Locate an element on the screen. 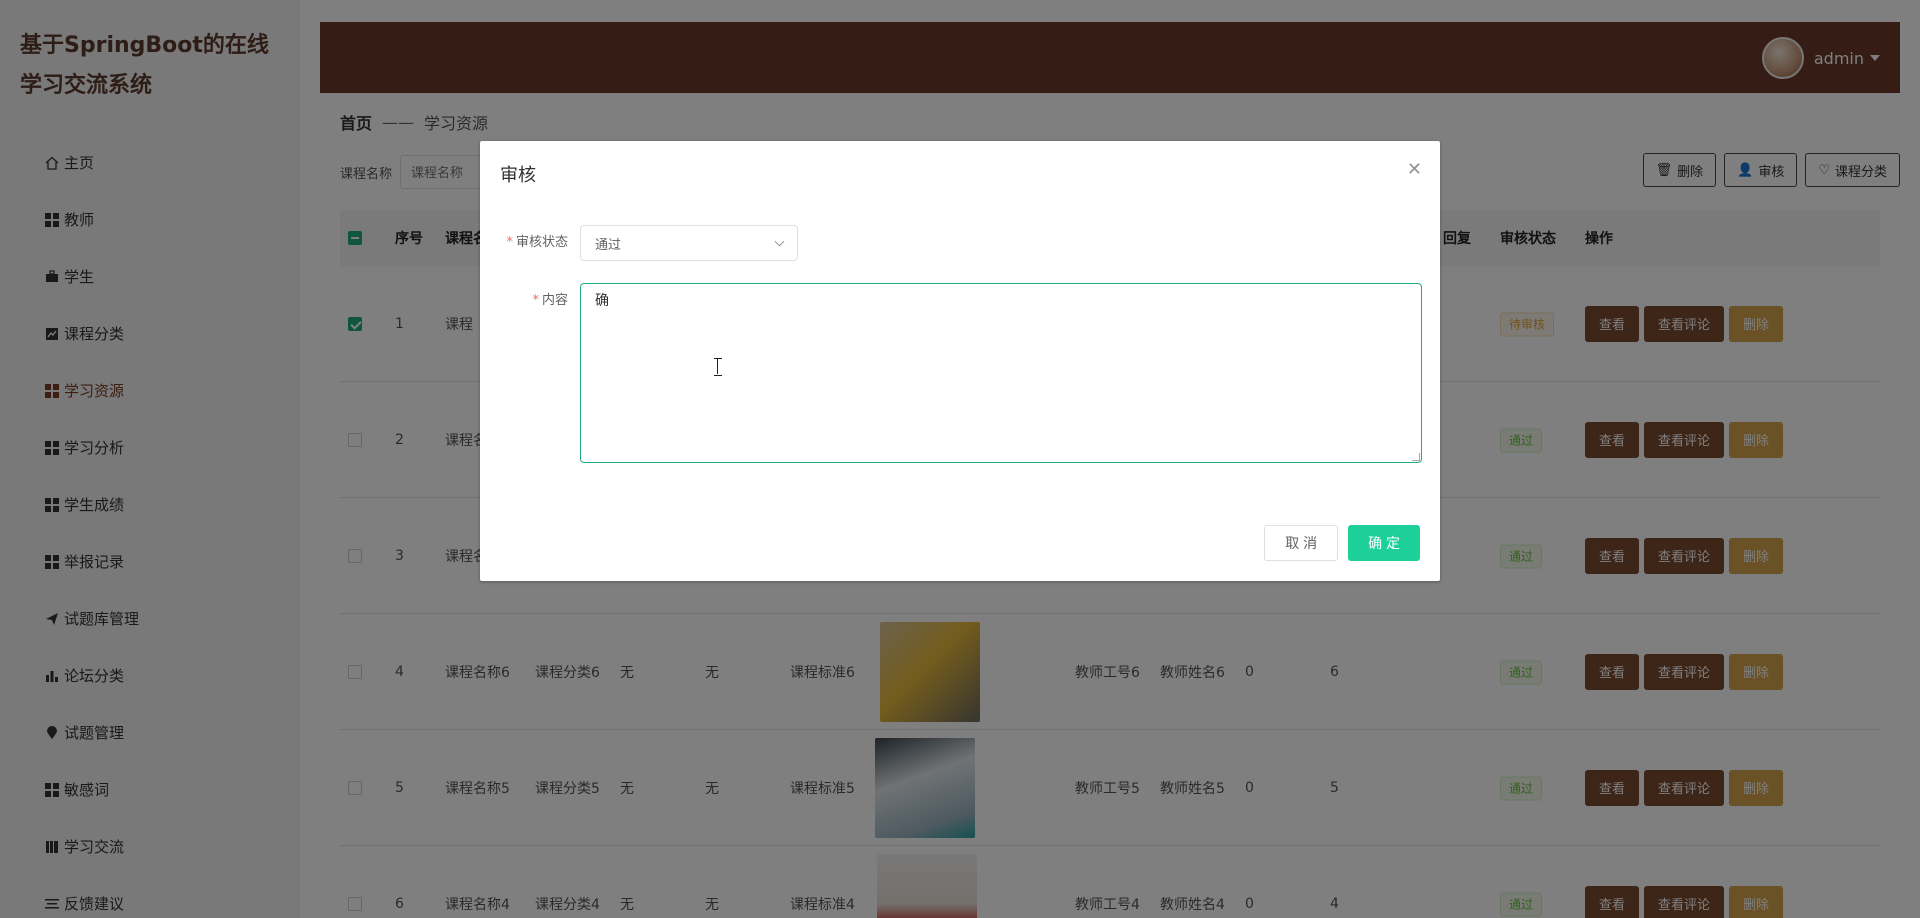 Image resolution: width=1920 pixels, height=918 pixels. status-label-text: 审核状态 is located at coordinates (541, 242).